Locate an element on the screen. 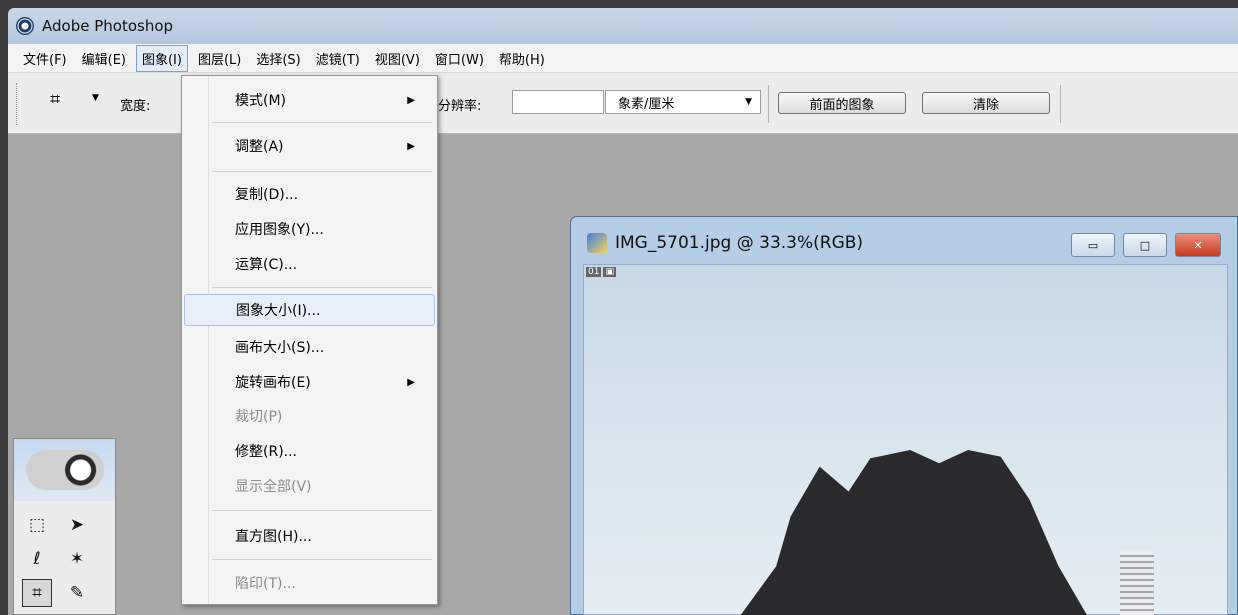 This screenshot has width=1238, height=615. menu-item-rotate-canvas: 旋转画布(E) ▶ is located at coordinates (309, 382).